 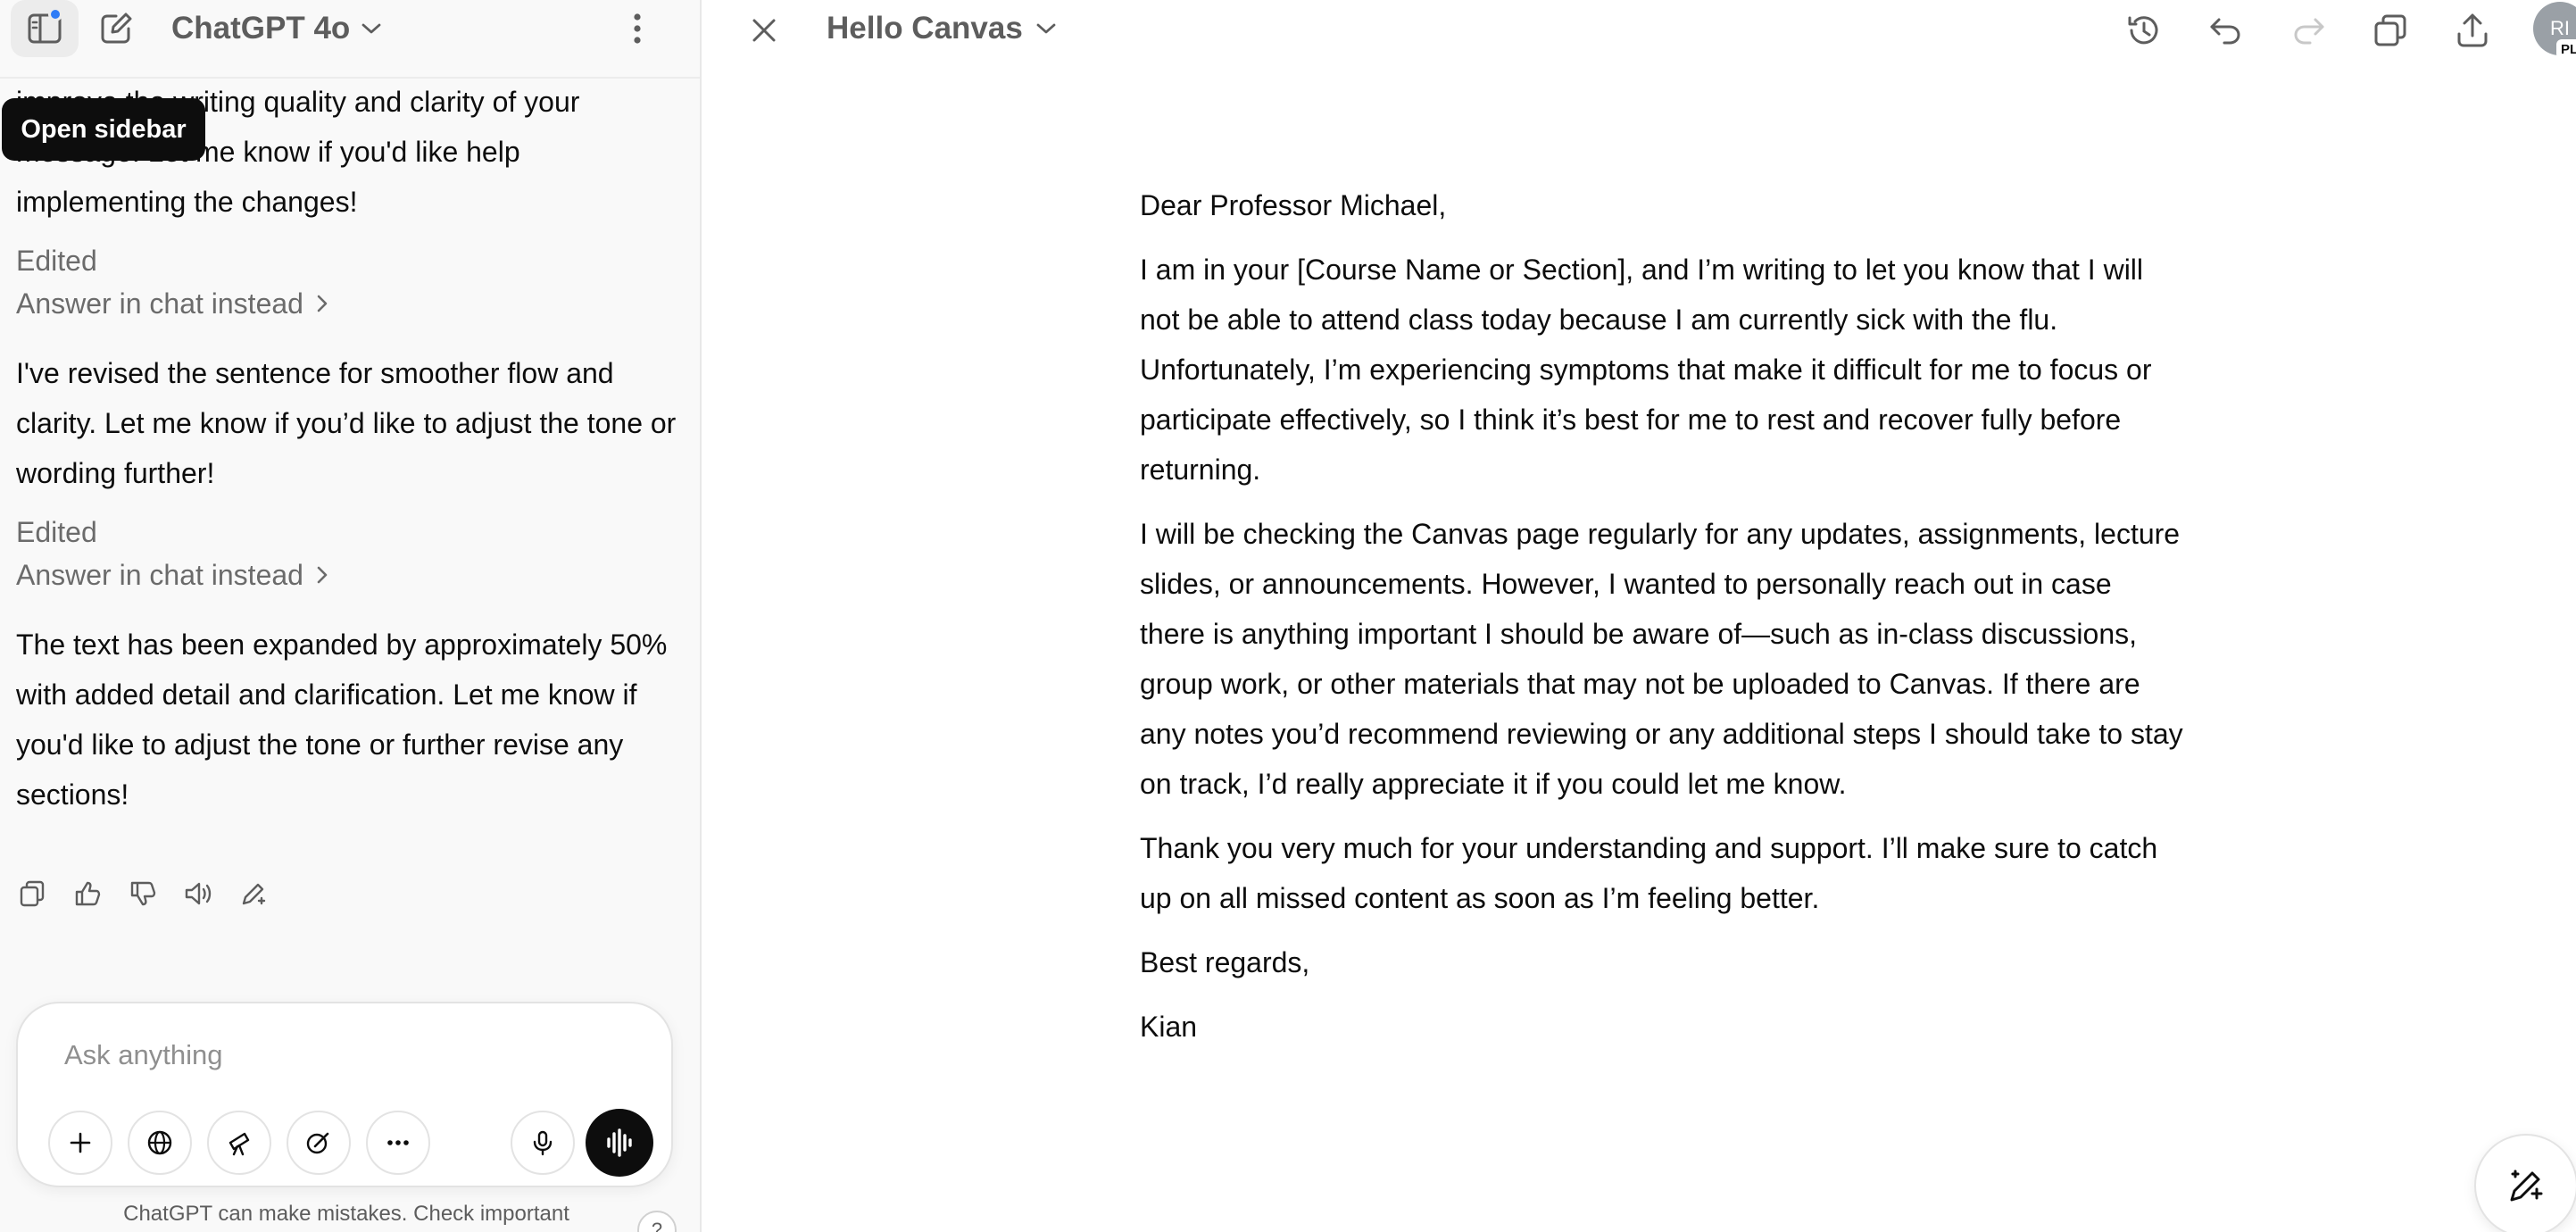 I want to click on message-line: implementing the changes!, so click(x=187, y=202).